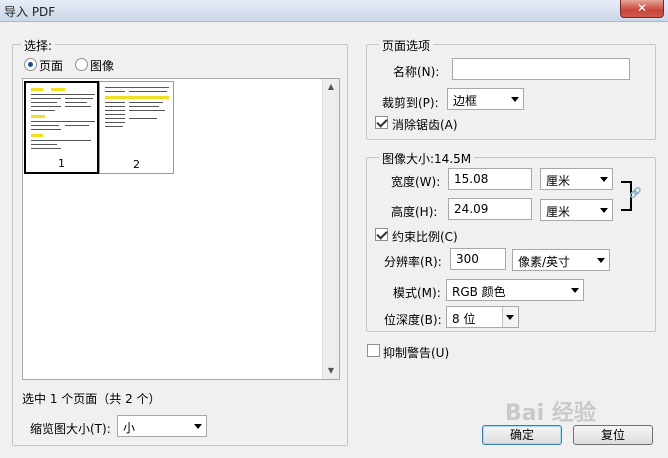 This screenshot has width=668, height=458. I want to click on title-bar: 导入 PDF ✕, so click(334, 11).